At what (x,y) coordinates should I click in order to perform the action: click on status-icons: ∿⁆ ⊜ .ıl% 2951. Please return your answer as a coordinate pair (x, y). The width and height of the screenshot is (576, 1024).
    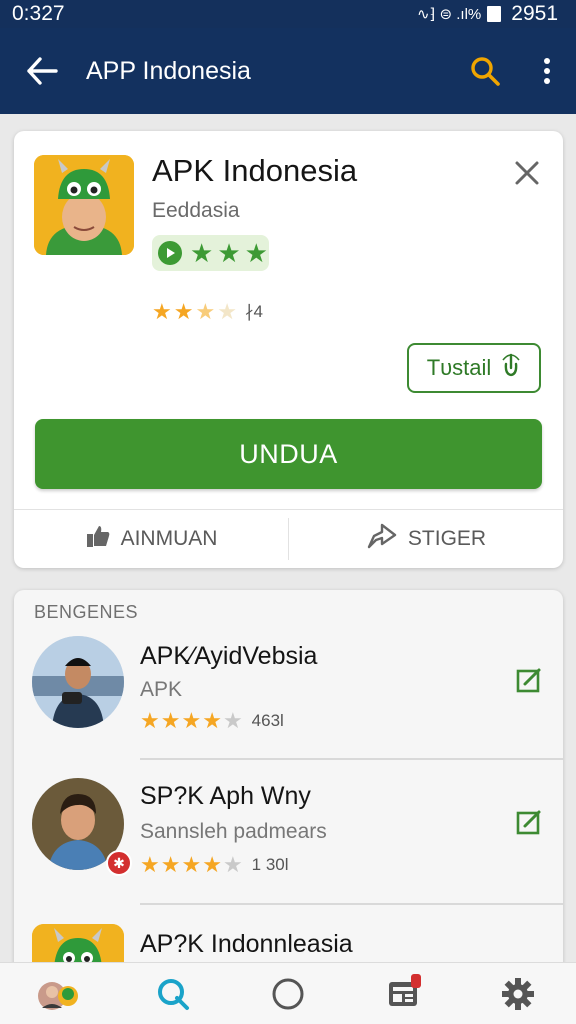
    Looking at the image, I should click on (487, 14).